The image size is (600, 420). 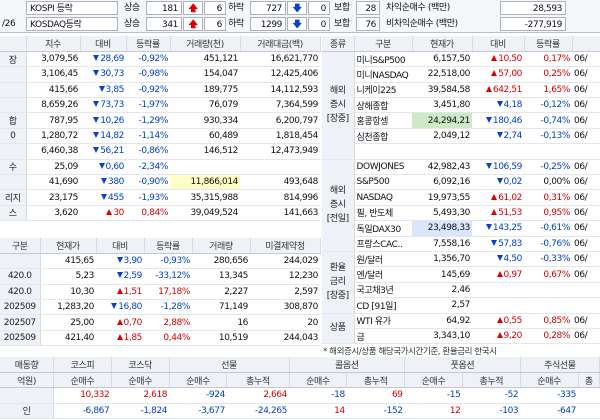 I want to click on index-row: 415,66 3,85 -0,92% 189,775 14,112,593, so click(x=160, y=90).